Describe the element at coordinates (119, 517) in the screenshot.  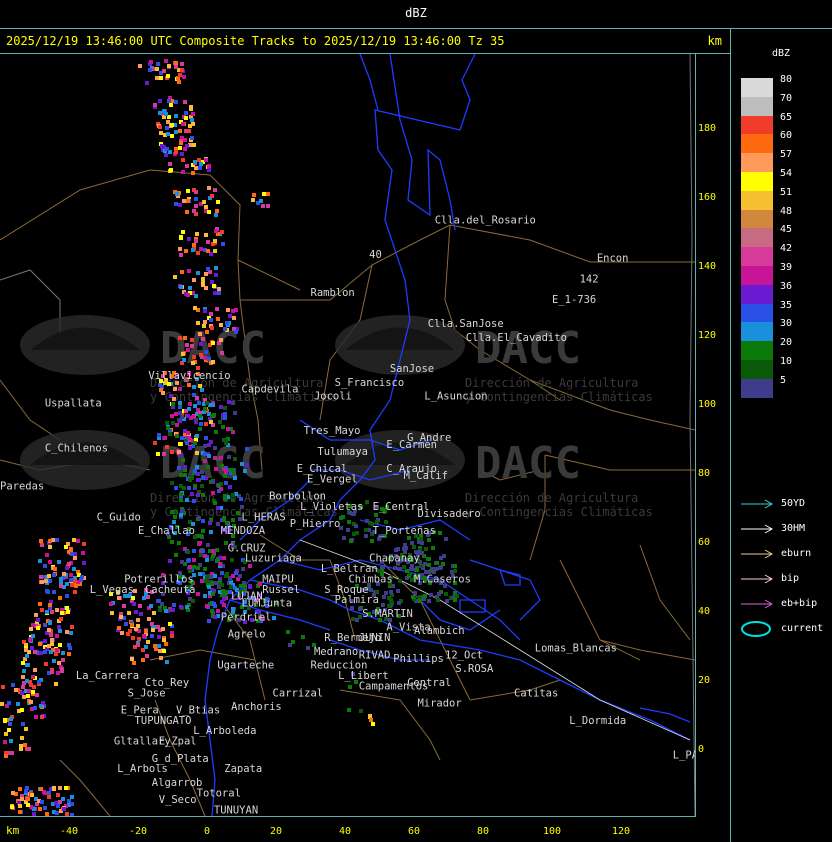
I see `place-label: C_Guido` at that location.